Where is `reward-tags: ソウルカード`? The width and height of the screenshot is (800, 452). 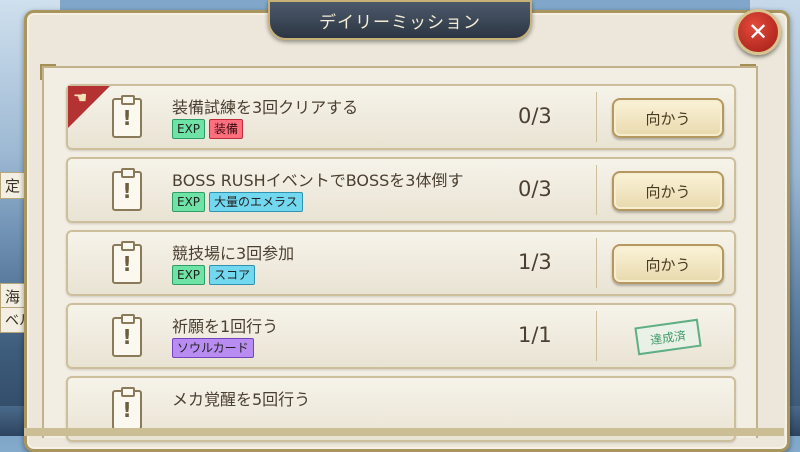 reward-tags: ソウルカード is located at coordinates (213, 348).